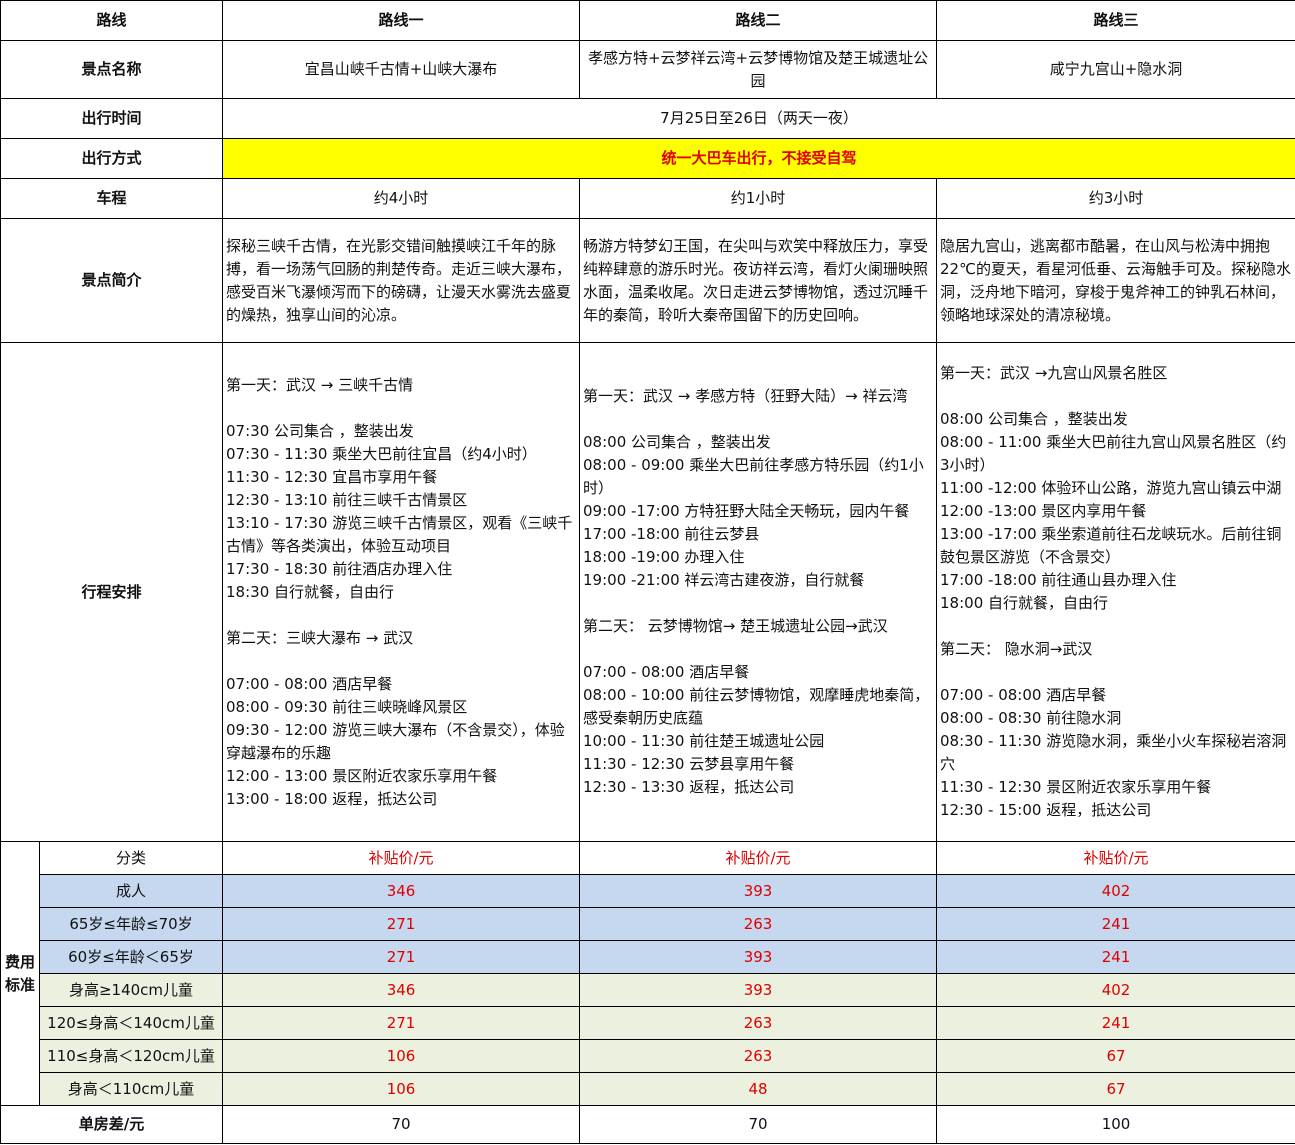  I want to click on fee-label: 费用标准, so click(20, 973).